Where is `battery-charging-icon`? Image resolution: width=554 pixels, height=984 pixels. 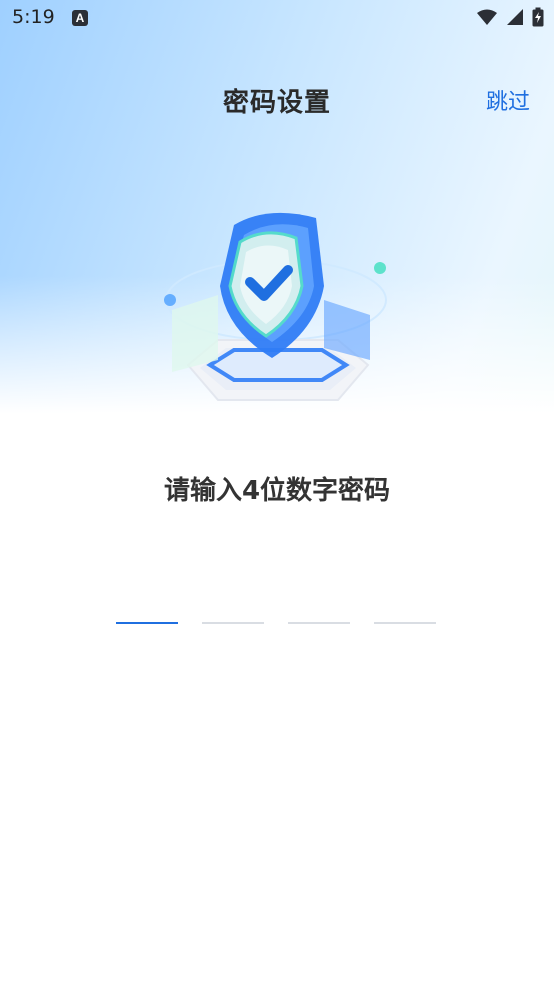 battery-charging-icon is located at coordinates (538, 19).